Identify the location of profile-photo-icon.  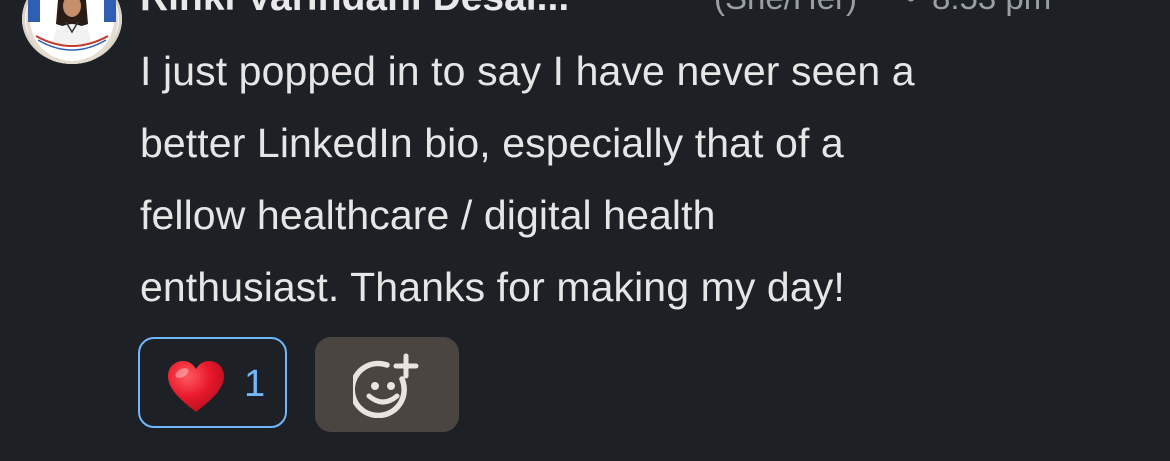
(72, 32).